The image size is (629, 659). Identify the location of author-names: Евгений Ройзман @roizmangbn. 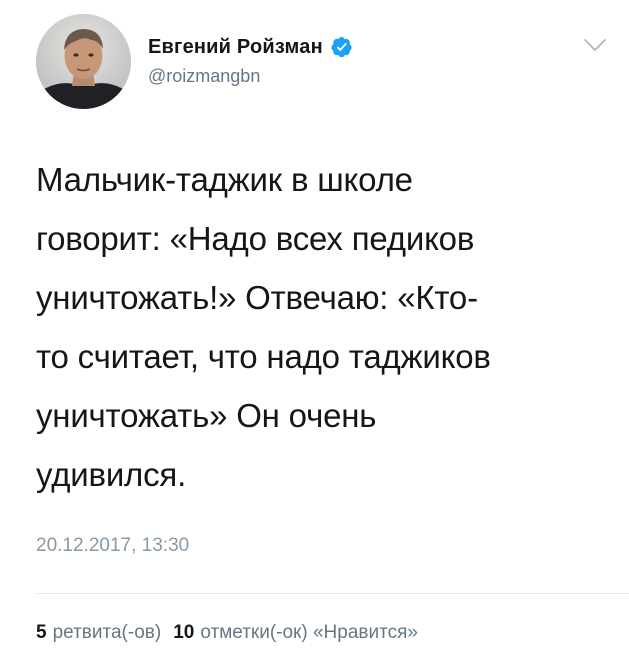
(250, 60).